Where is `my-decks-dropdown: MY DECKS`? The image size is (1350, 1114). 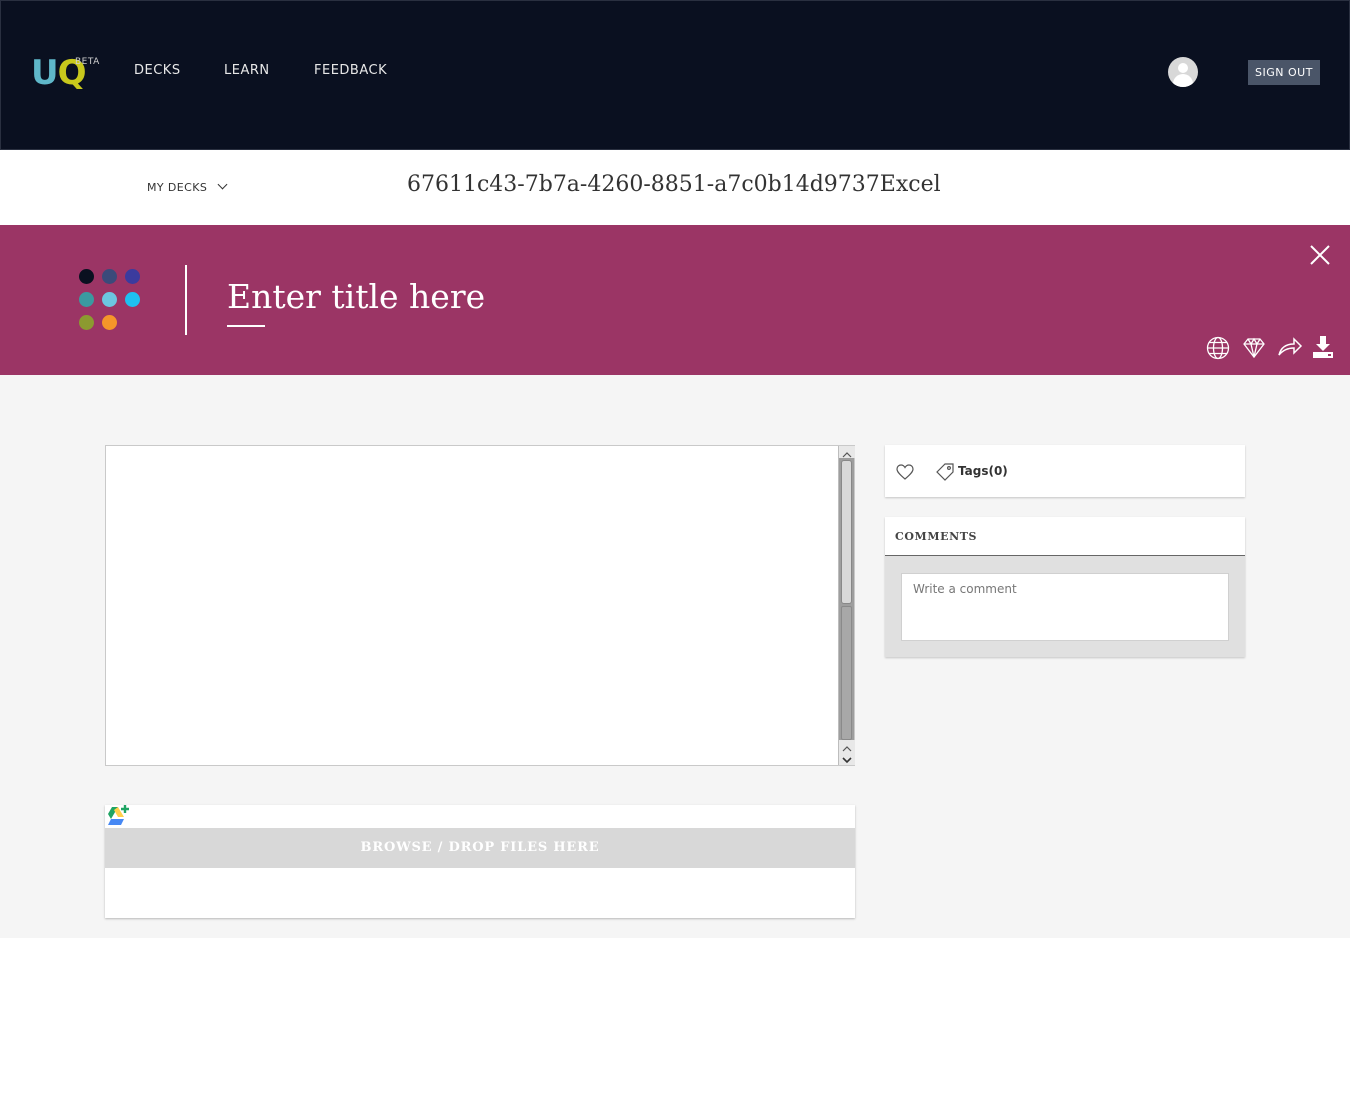 my-decks-dropdown: MY DECKS is located at coordinates (187, 186).